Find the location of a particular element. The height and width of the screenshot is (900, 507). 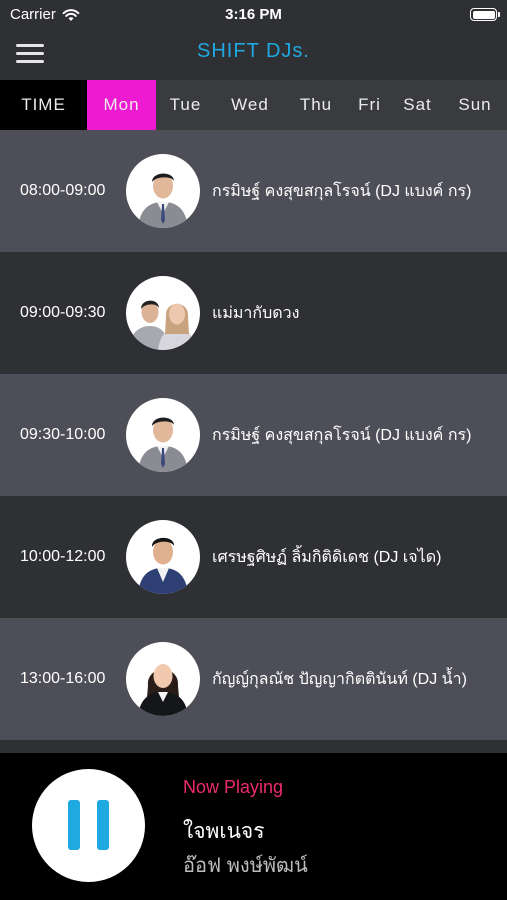

pause-button is located at coordinates (88, 825).